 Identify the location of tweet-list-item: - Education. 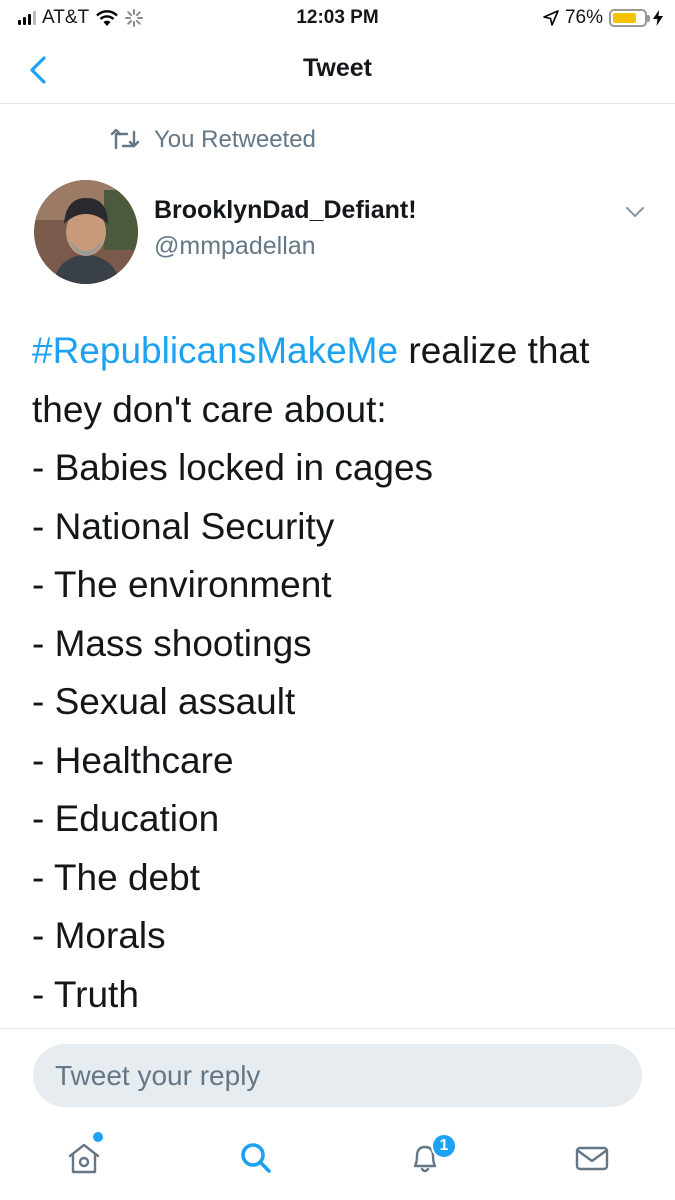
(126, 818).